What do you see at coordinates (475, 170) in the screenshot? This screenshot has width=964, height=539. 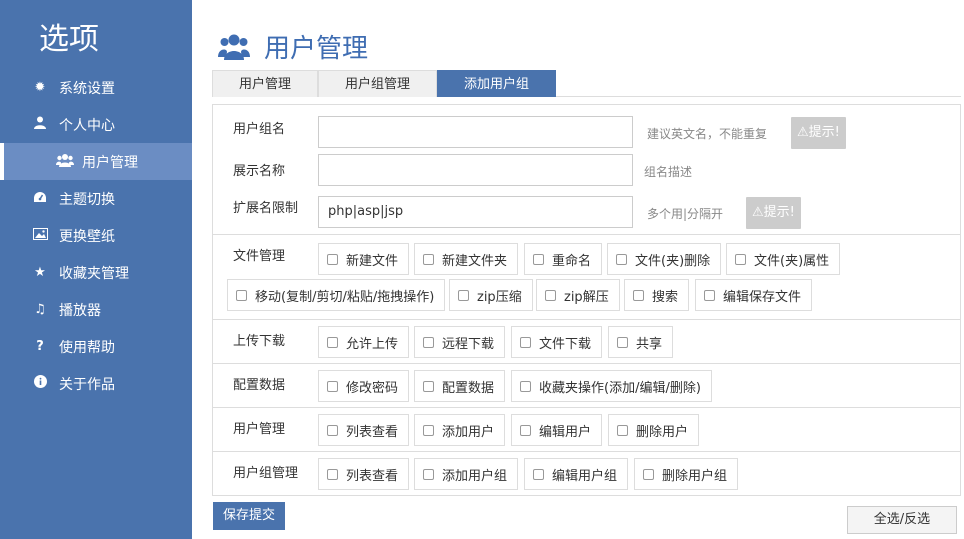 I see `display-name-input` at bounding box center [475, 170].